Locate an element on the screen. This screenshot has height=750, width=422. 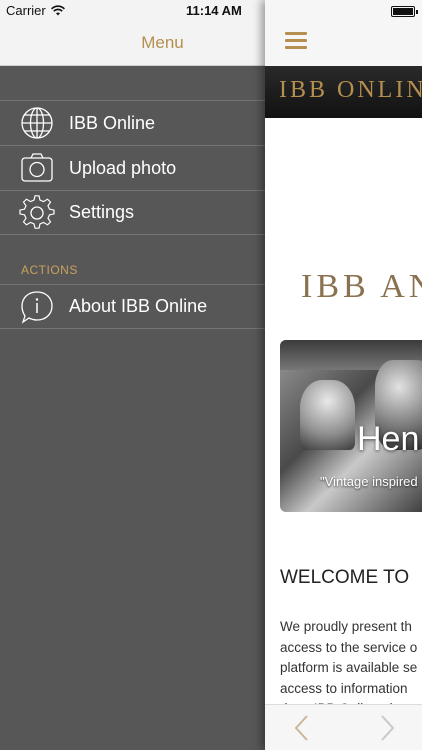
drawer-header: Carrier 11:14 AM Menu is located at coordinates (132, 33).